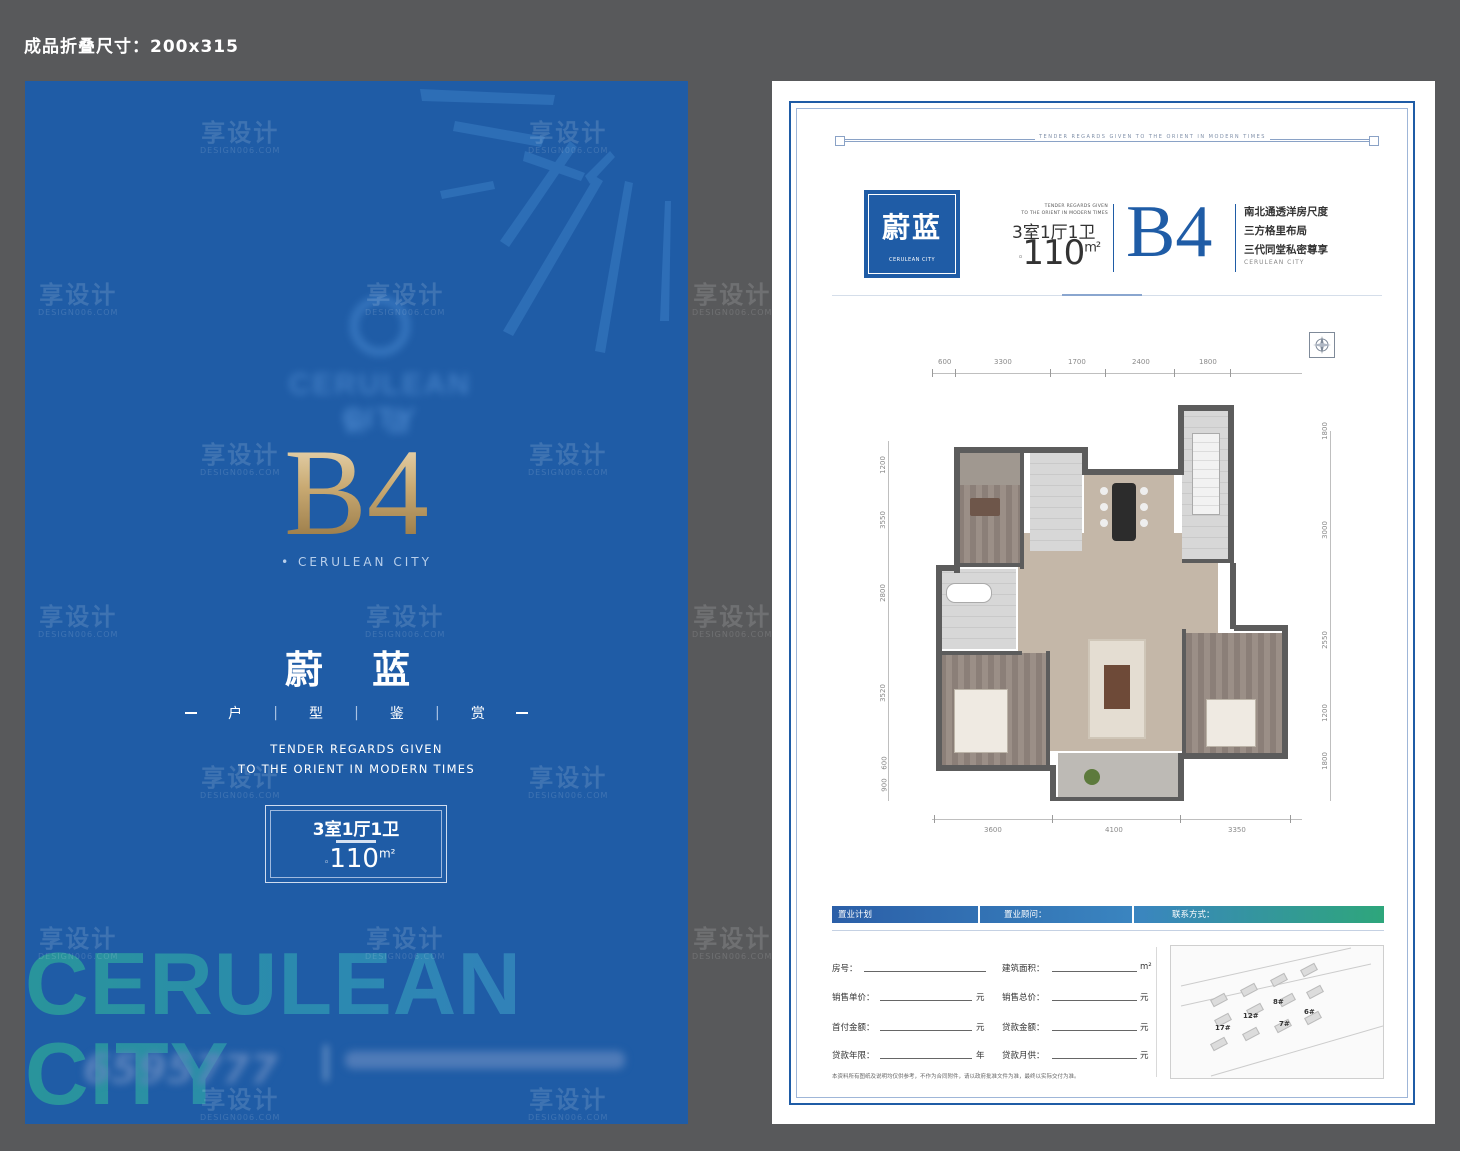  I want to click on phone-blurred: 6595777, so click(355, 1068).